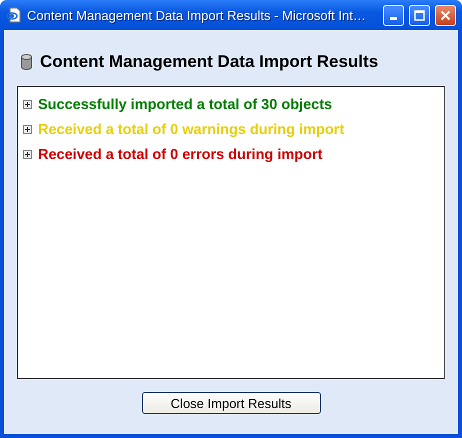 The image size is (462, 438). What do you see at coordinates (26, 62) in the screenshot?
I see `database-icon` at bounding box center [26, 62].